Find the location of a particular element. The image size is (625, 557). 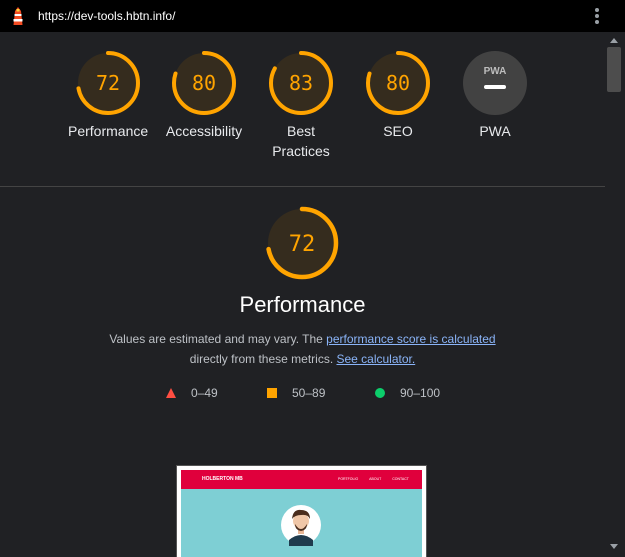

screenshot-link: PORTFOLIO is located at coordinates (348, 479).